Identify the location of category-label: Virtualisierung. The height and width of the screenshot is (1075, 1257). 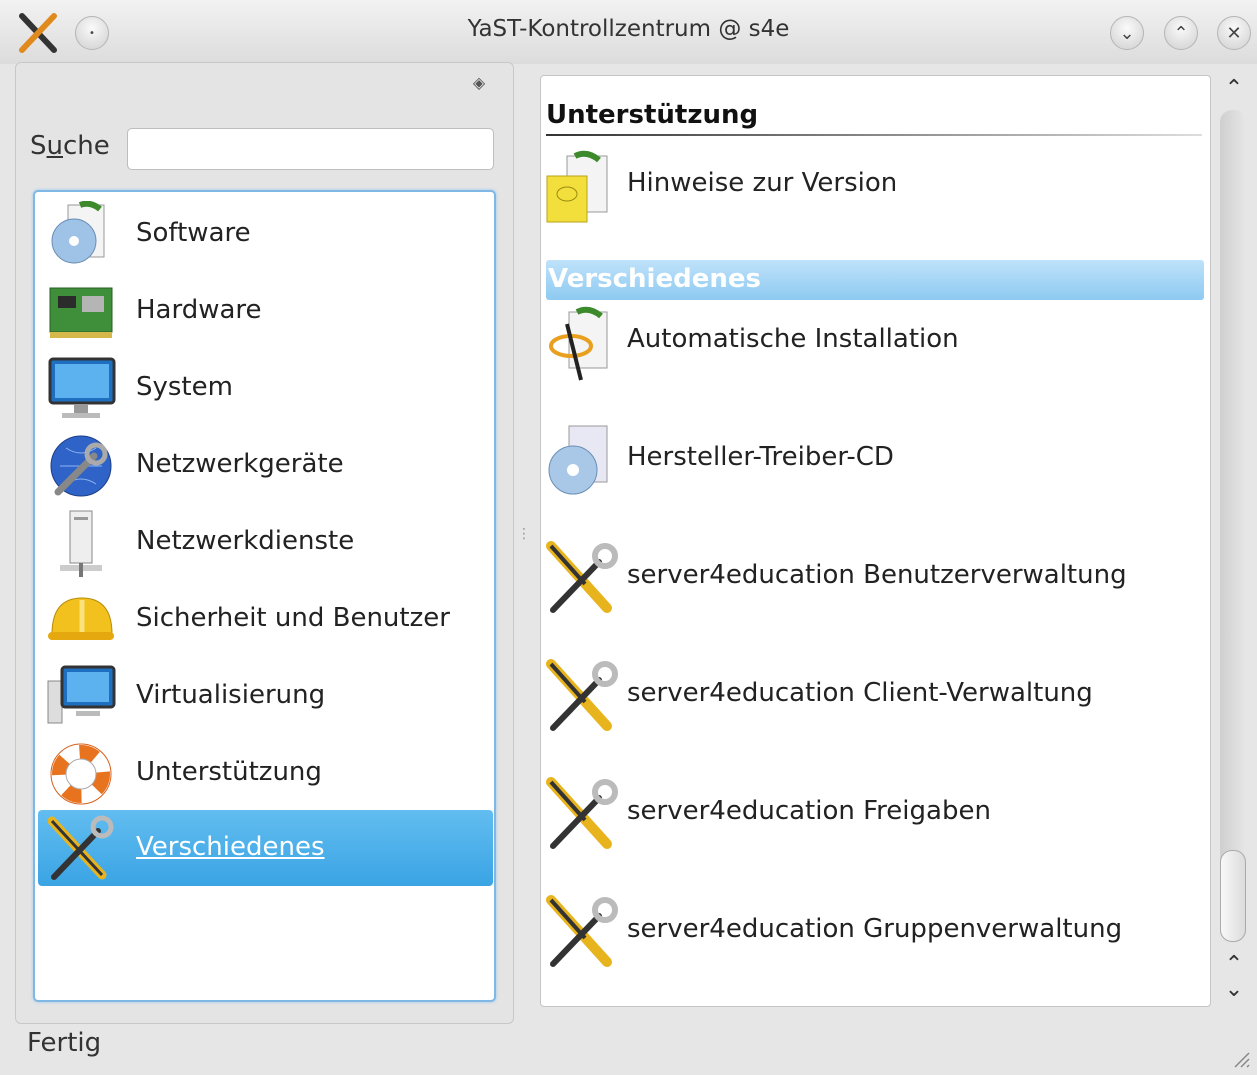
(231, 695).